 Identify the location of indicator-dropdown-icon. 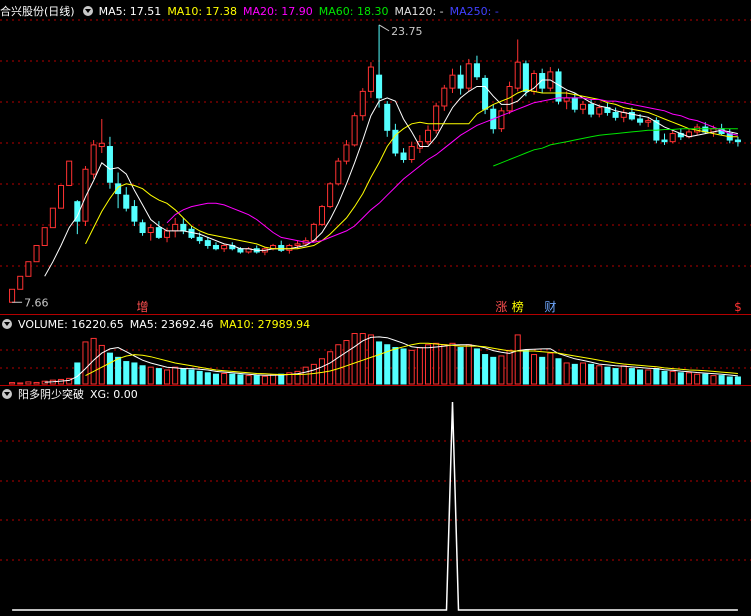
(7, 394).